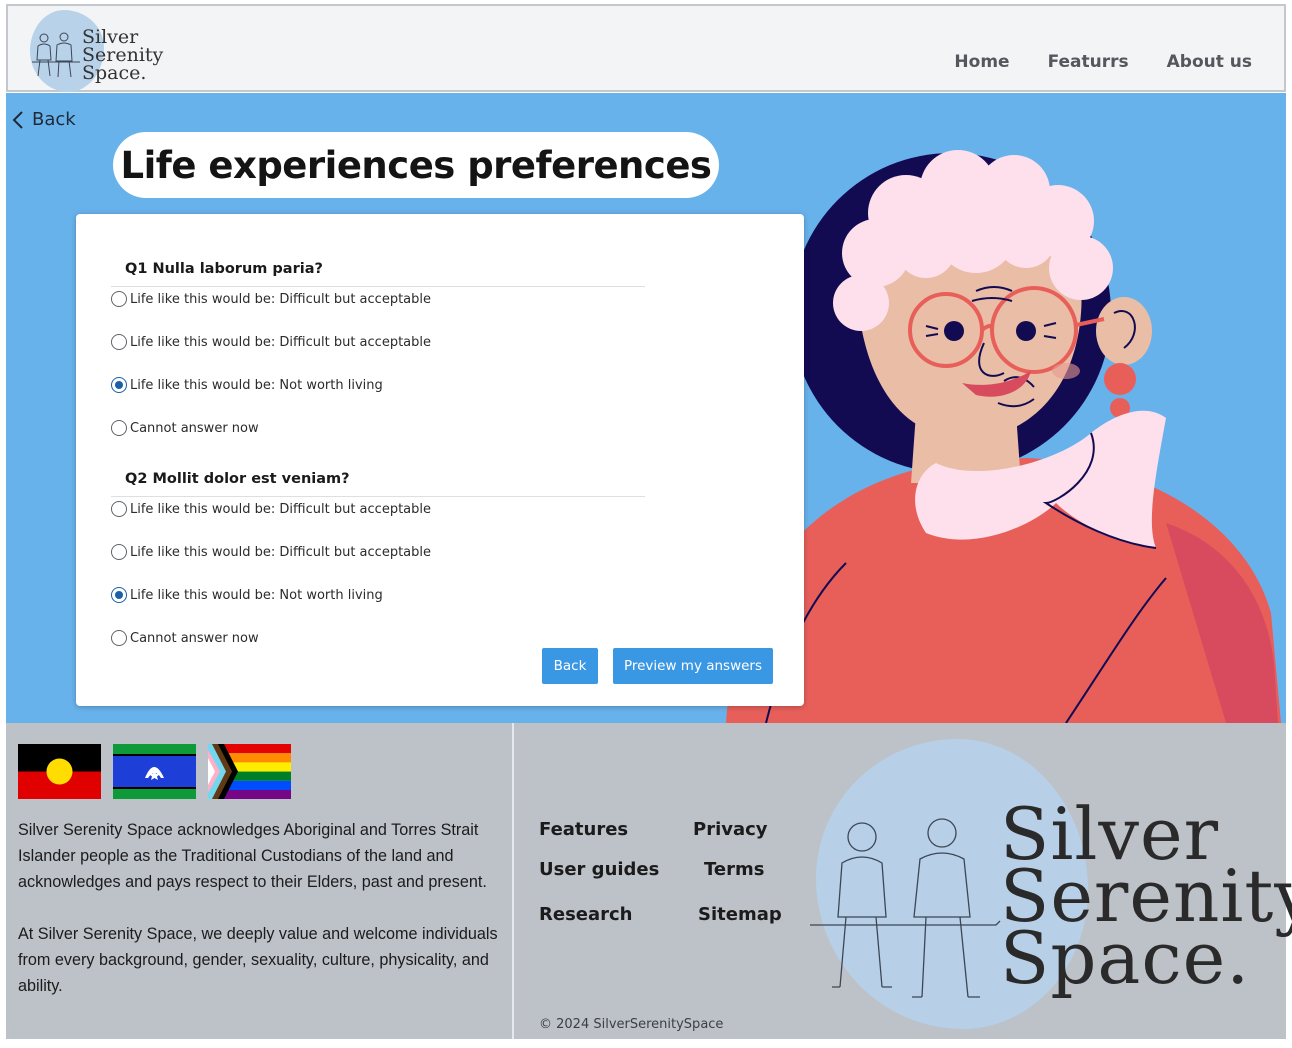 Image resolution: width=1292 pixels, height=1048 pixels. Describe the element at coordinates (378, 286) in the screenshot. I see `question-1-divider` at that location.